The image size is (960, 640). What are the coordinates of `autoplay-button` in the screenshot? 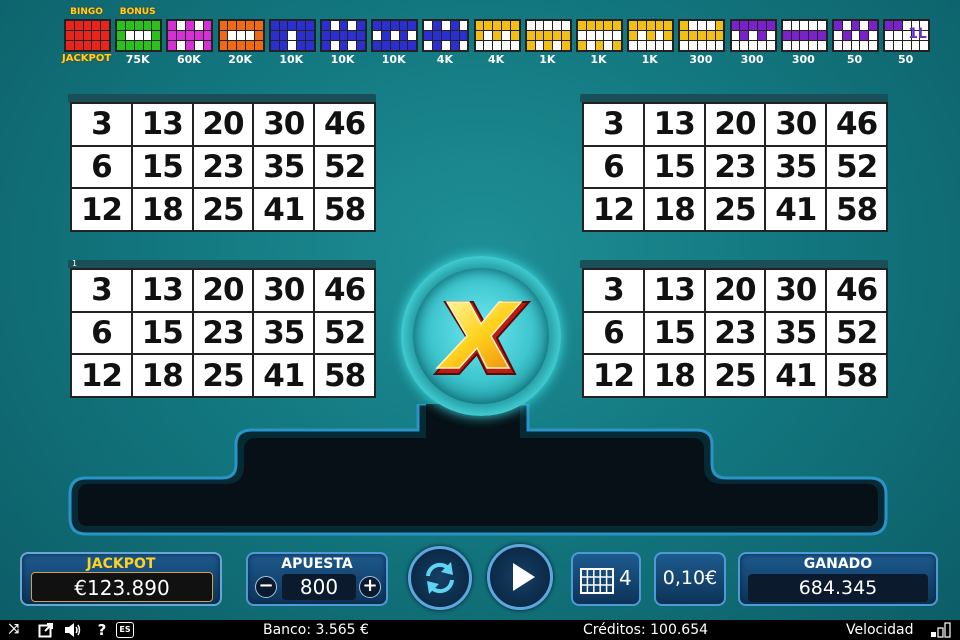 It's located at (440, 578).